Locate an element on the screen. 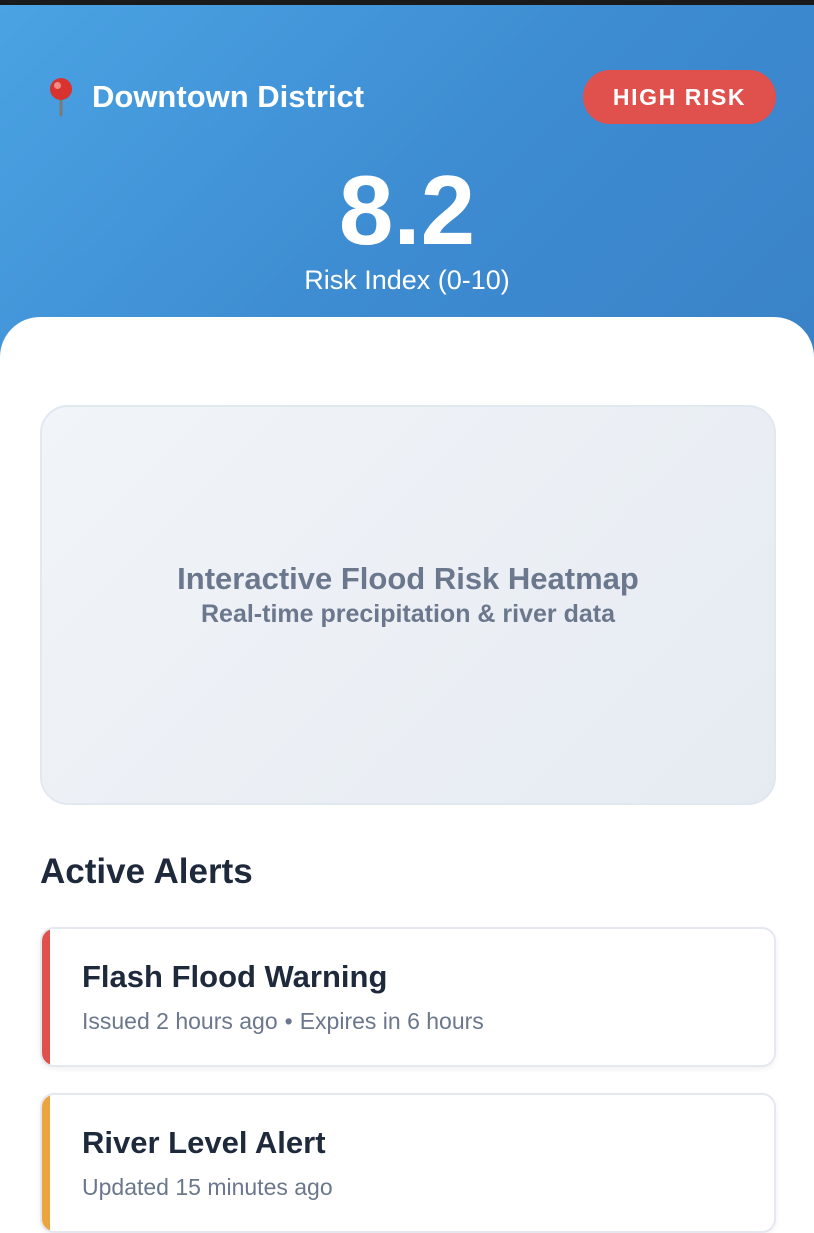 The height and width of the screenshot is (1233, 814). alert-expiry-time: Expires in 6 hours is located at coordinates (391, 1021).